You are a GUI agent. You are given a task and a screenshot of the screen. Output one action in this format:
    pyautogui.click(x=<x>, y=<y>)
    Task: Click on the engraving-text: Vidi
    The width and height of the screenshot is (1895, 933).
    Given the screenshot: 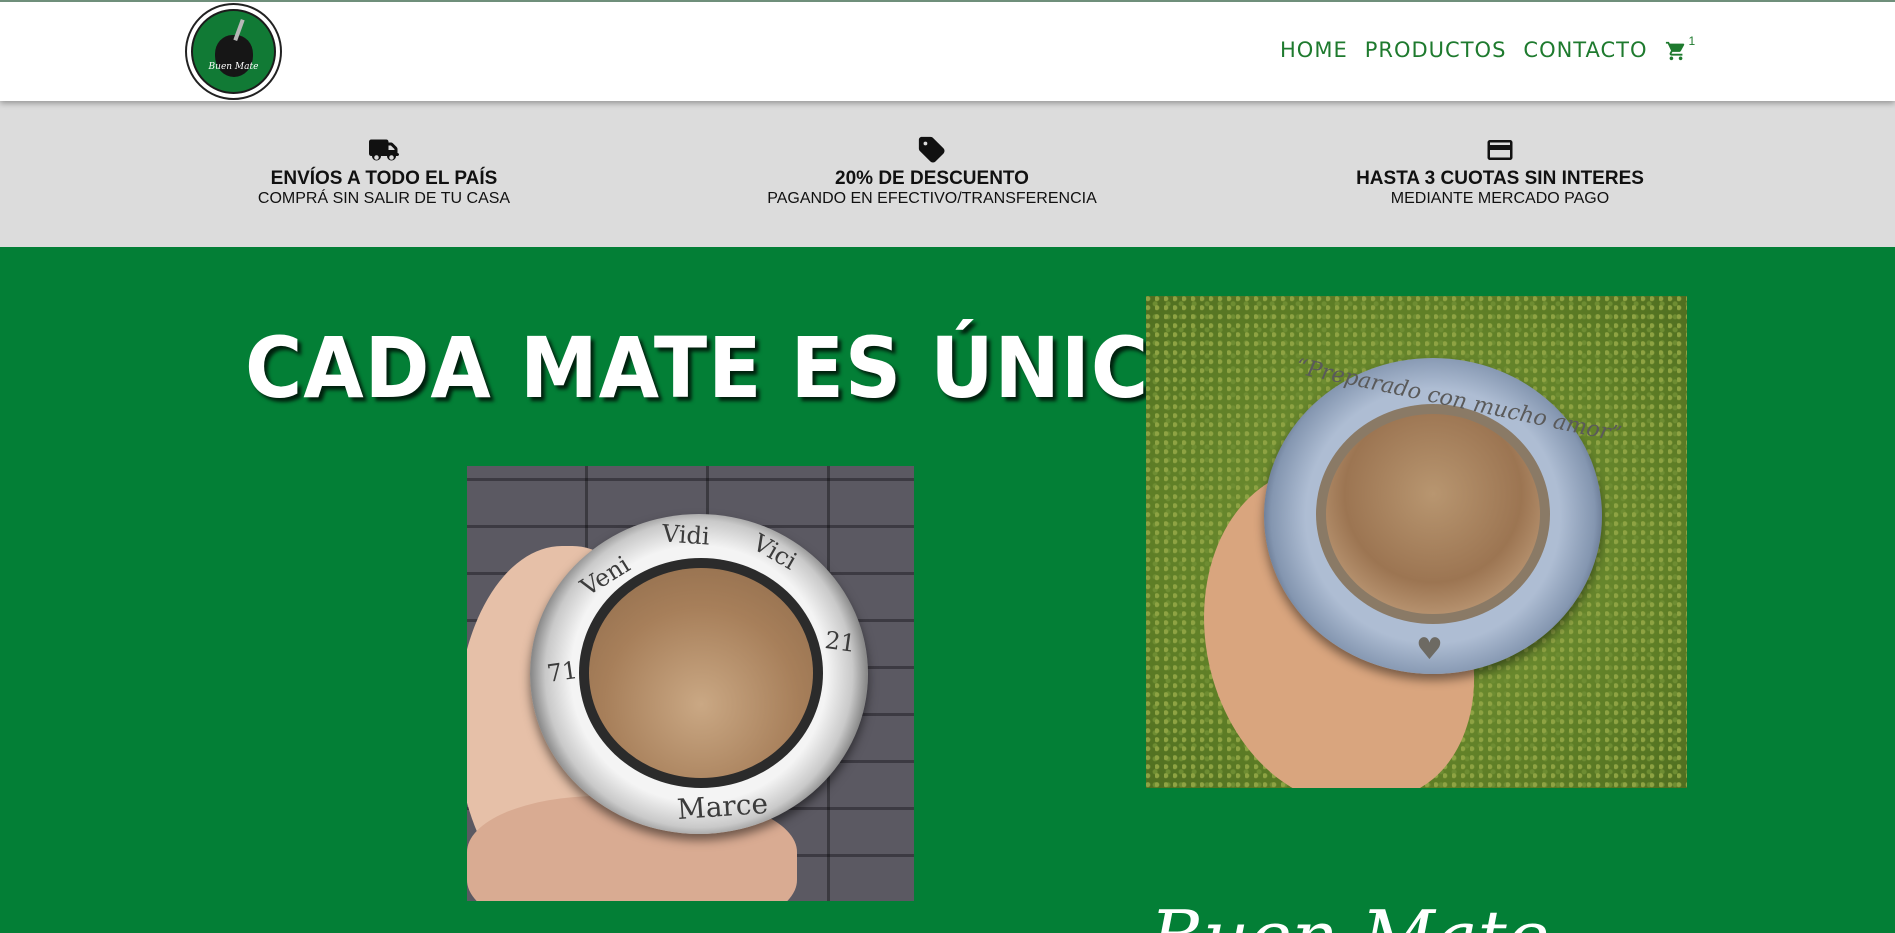 What is the action you would take?
    pyautogui.click(x=686, y=535)
    